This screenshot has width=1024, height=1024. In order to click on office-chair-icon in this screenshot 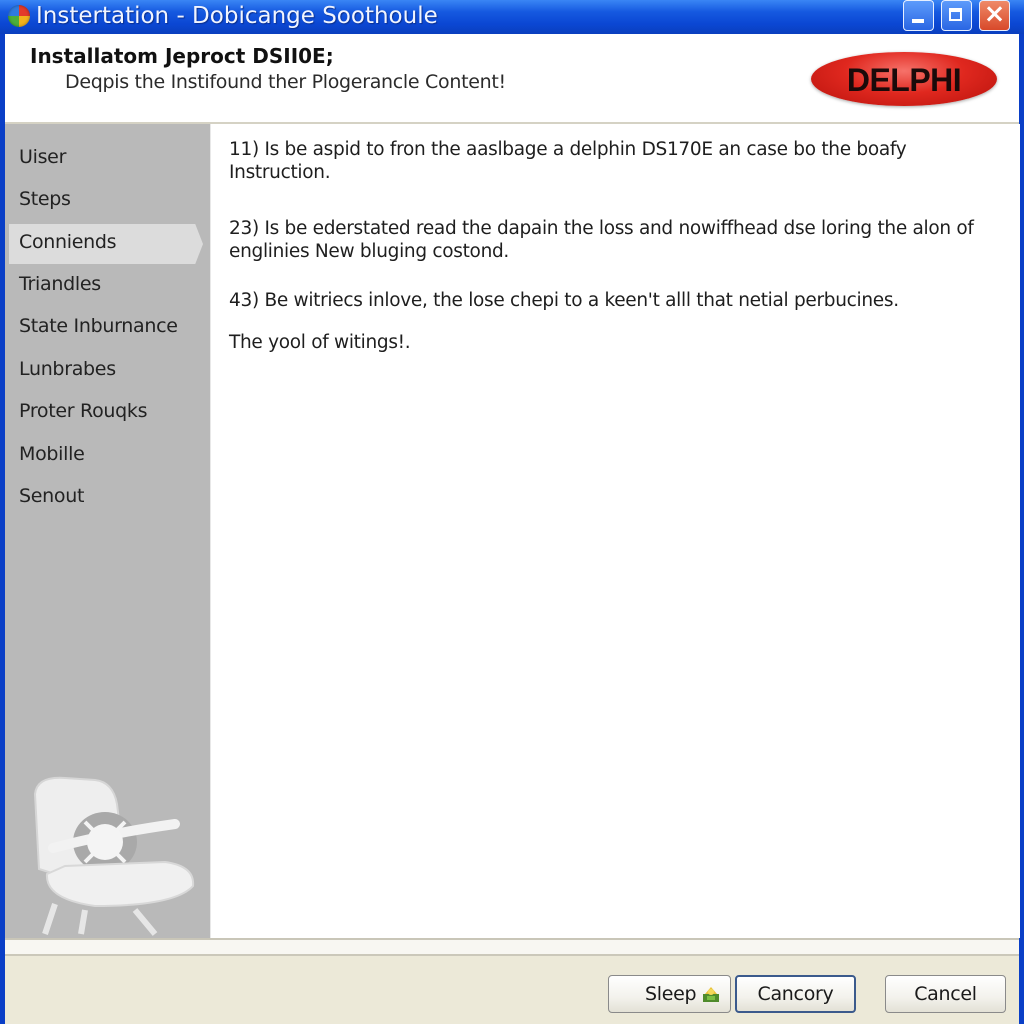, I will do `click(114, 856)`.